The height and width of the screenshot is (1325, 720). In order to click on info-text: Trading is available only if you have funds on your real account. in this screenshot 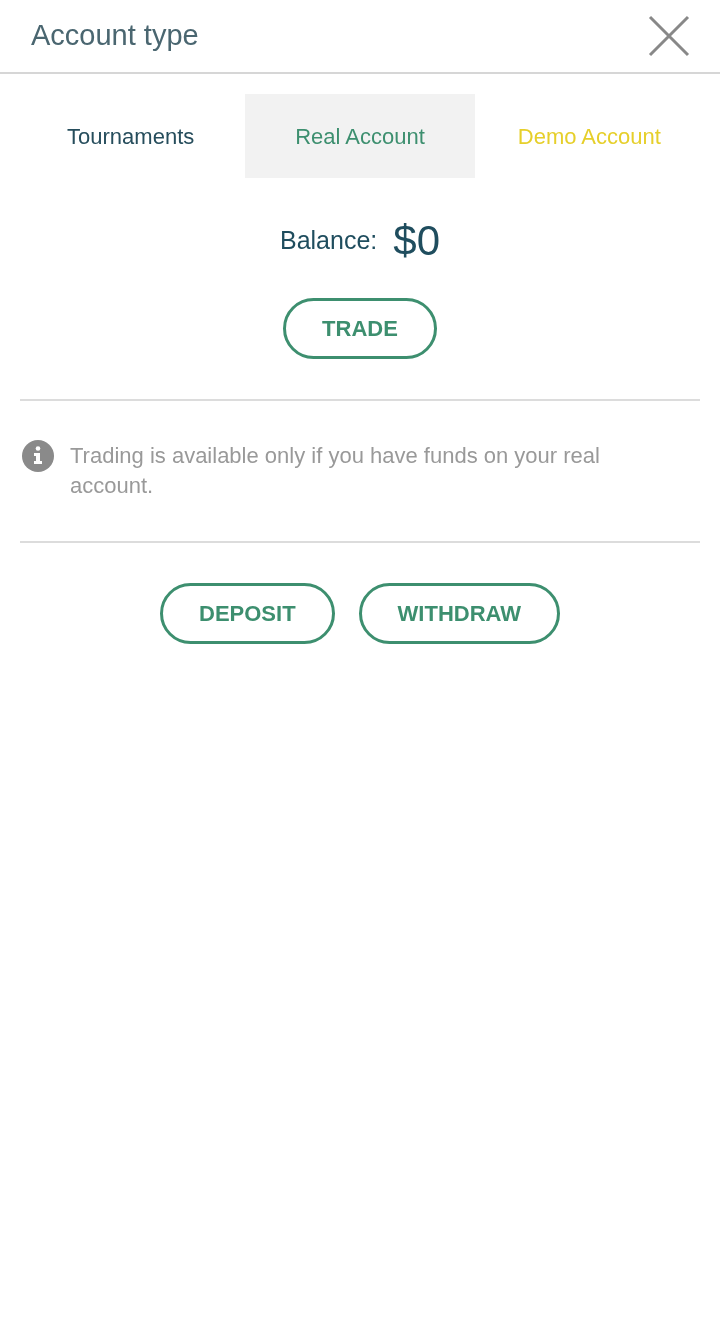, I will do `click(335, 471)`.